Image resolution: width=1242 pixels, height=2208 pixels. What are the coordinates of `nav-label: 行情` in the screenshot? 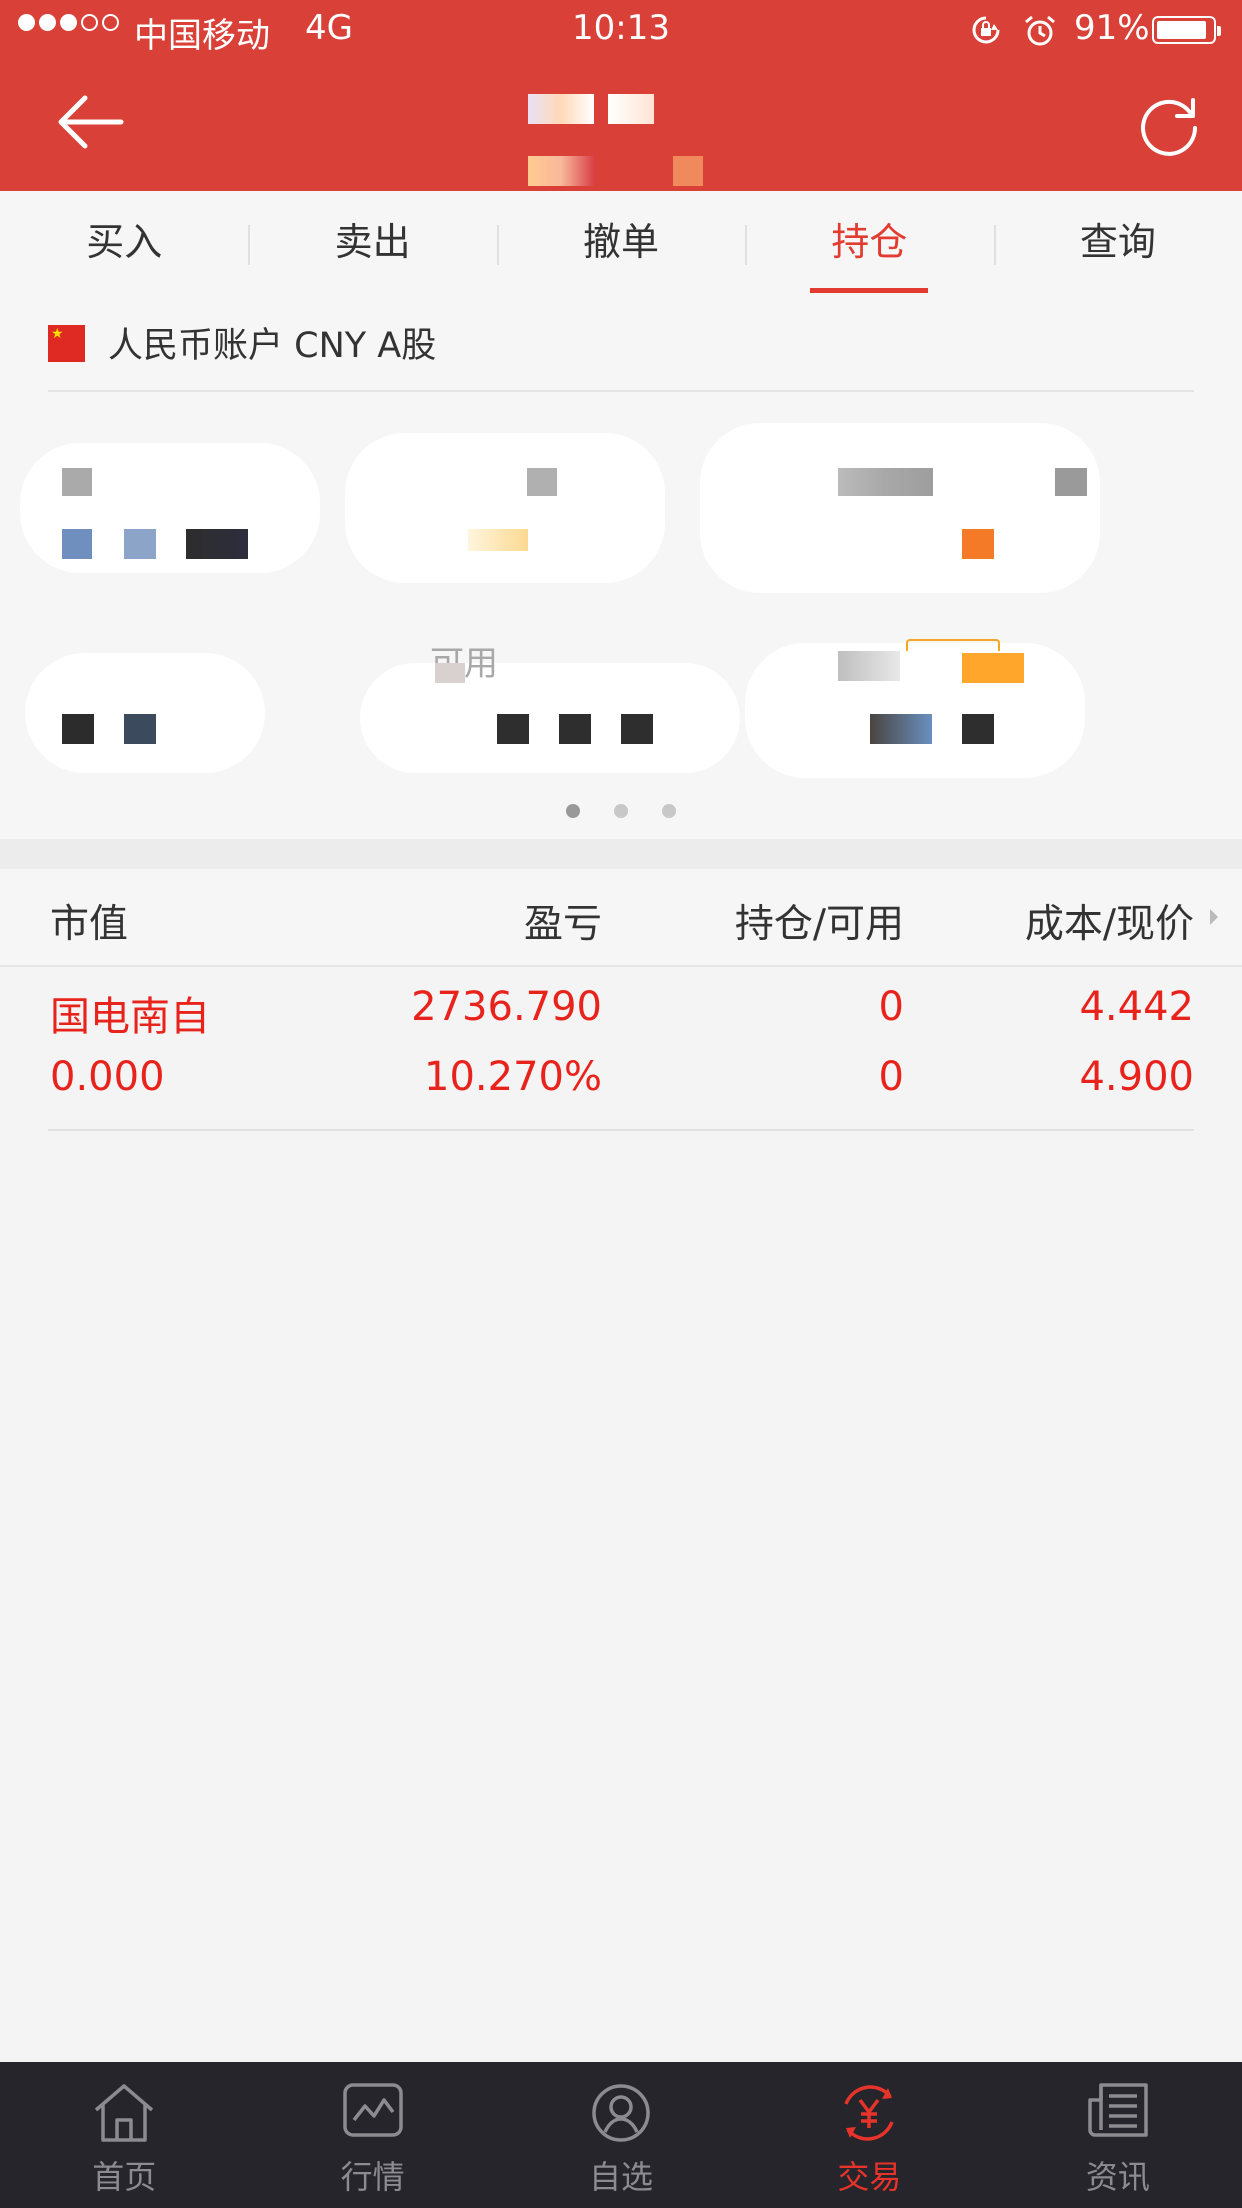 It's located at (372, 2177).